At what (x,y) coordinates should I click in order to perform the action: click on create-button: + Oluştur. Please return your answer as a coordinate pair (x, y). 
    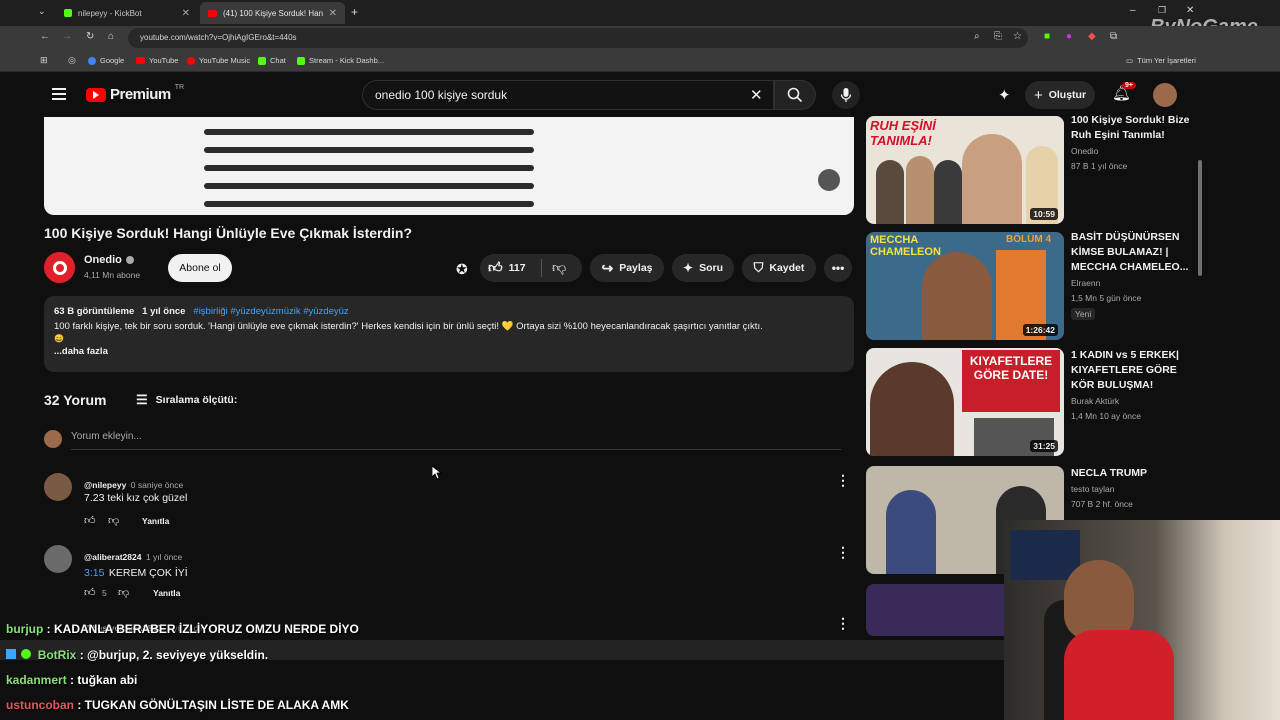
    Looking at the image, I should click on (1060, 95).